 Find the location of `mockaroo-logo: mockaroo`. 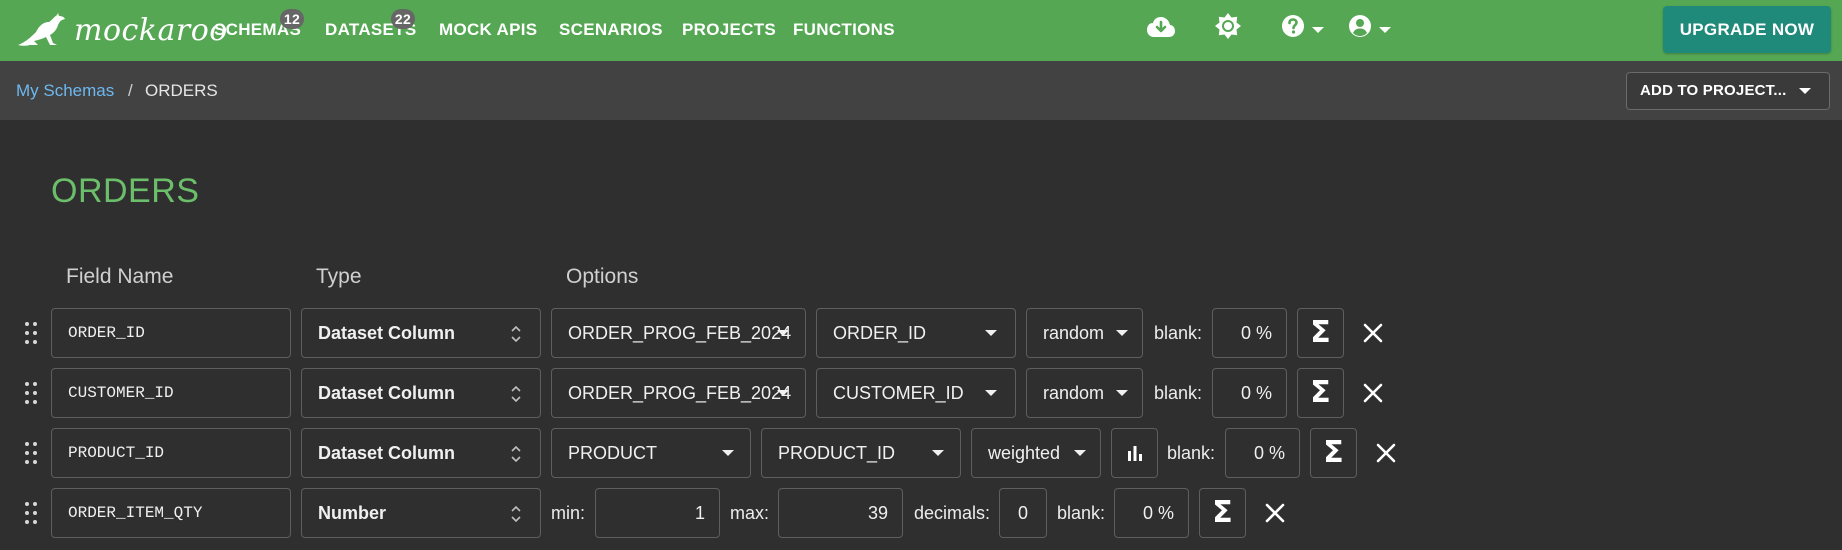

mockaroo-logo: mockaroo is located at coordinates (122, 30).